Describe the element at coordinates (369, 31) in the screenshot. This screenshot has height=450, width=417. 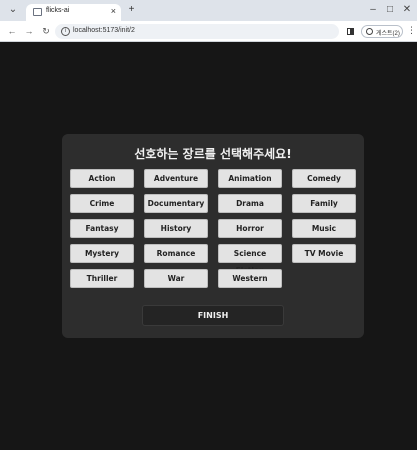
I see `profile-icon` at that location.